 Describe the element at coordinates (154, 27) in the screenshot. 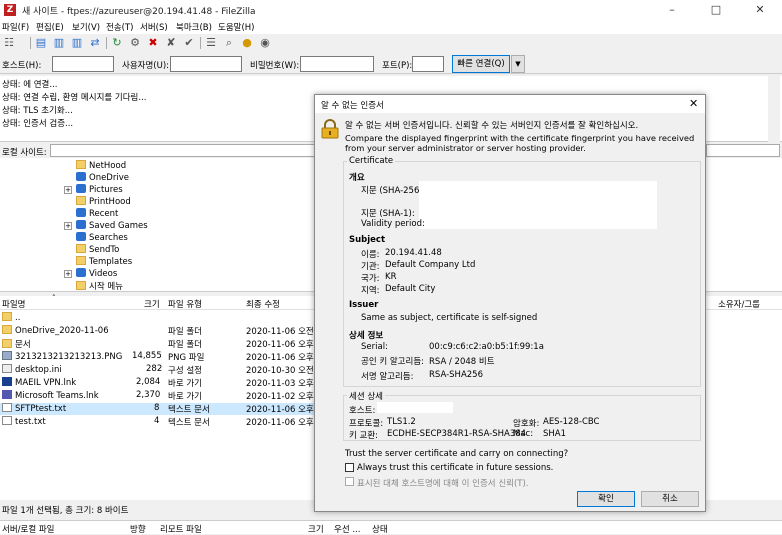

I see `menu-server: 서버(S)` at that location.